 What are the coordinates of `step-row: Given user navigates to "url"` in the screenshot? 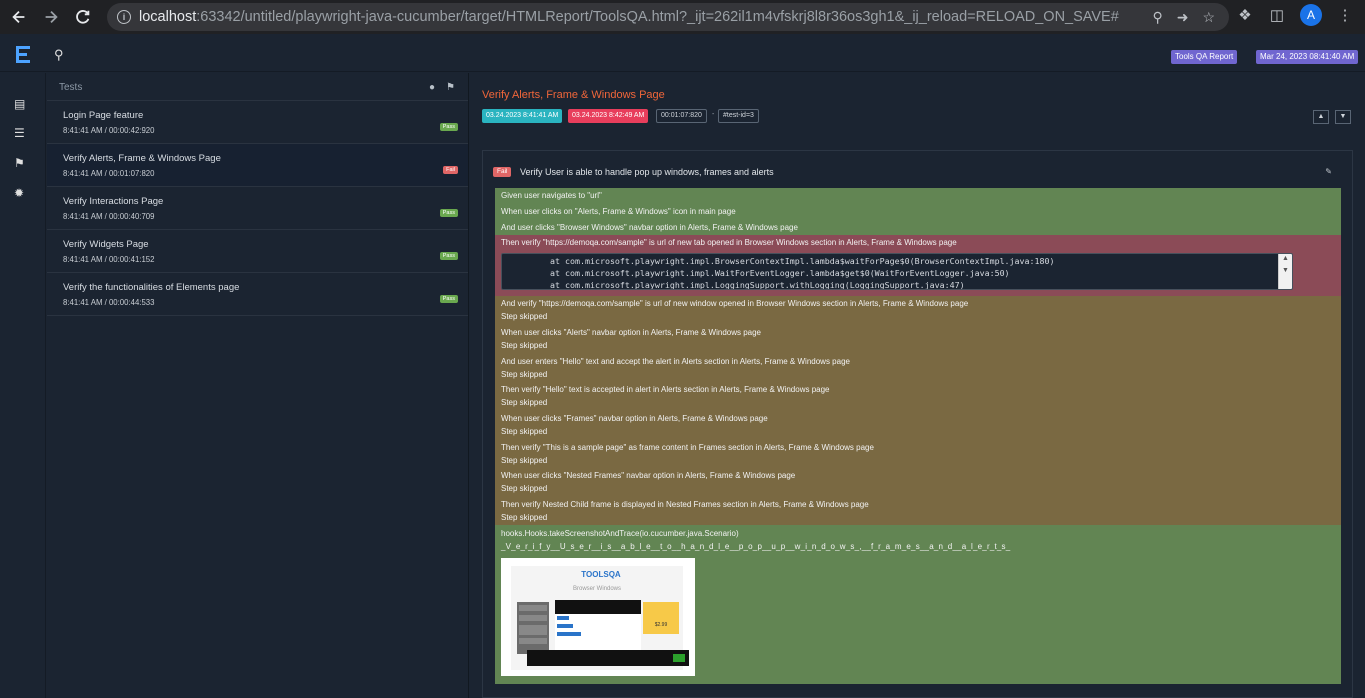 It's located at (918, 196).